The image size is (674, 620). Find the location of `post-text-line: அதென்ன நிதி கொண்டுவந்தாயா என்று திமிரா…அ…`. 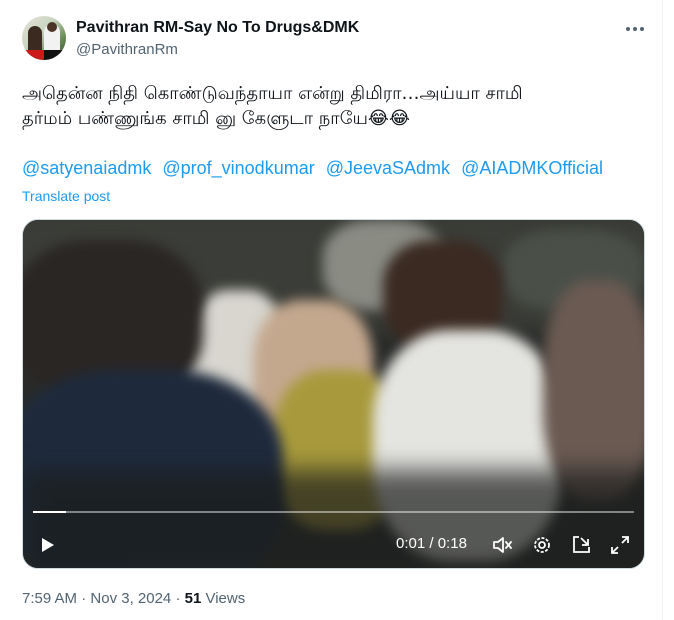

post-text-line: அதென்ன நிதி கொண்டுவந்தாயா என்று திமிரா…அ… is located at coordinates (272, 93).